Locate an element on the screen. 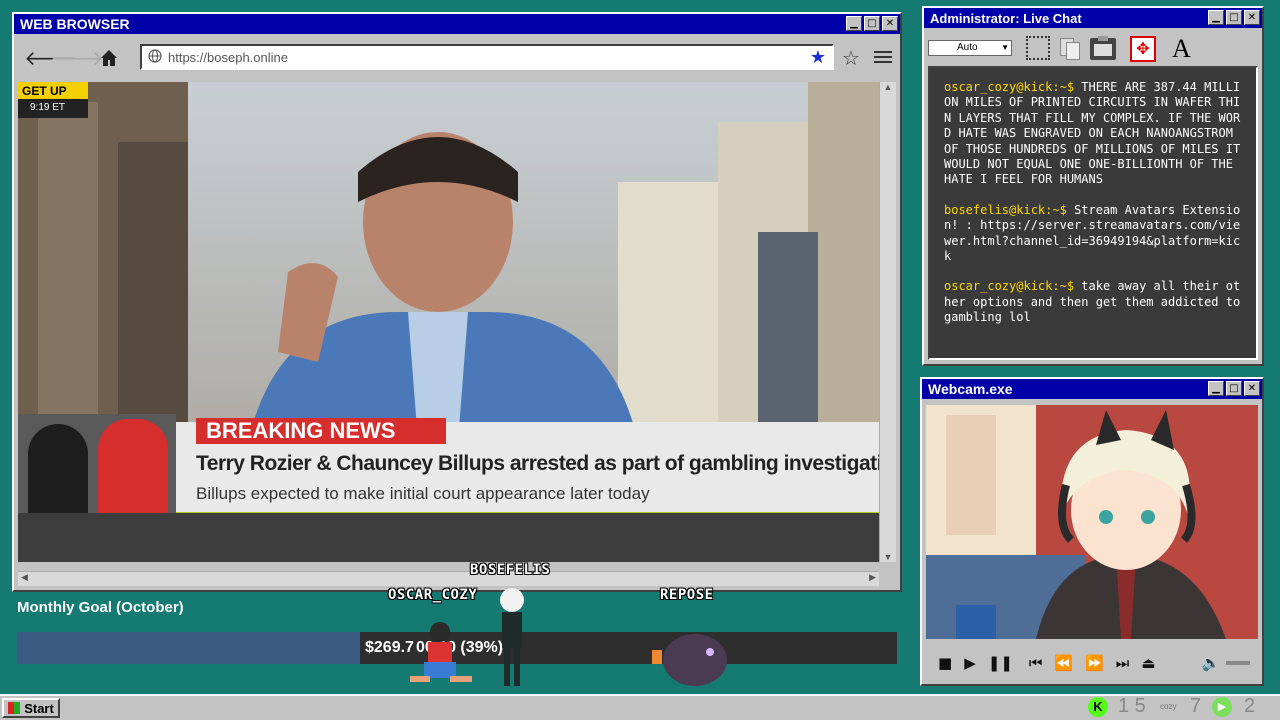 Image resolution: width=1280 pixels, height=720 pixels. font-icon: A is located at coordinates (1181, 49).